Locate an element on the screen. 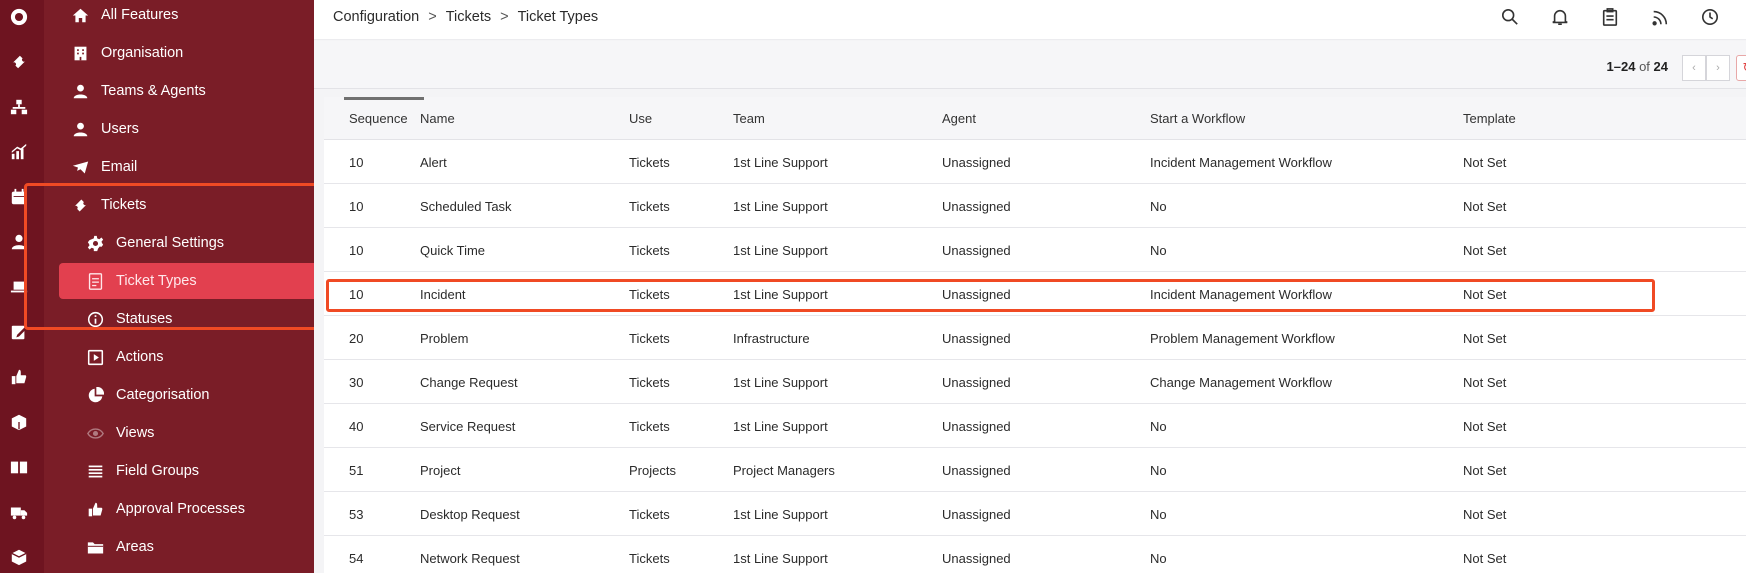 This screenshot has width=1746, height=573. top-bar: Configuration > Tickets > Ticket Types is located at coordinates (1030, 20).